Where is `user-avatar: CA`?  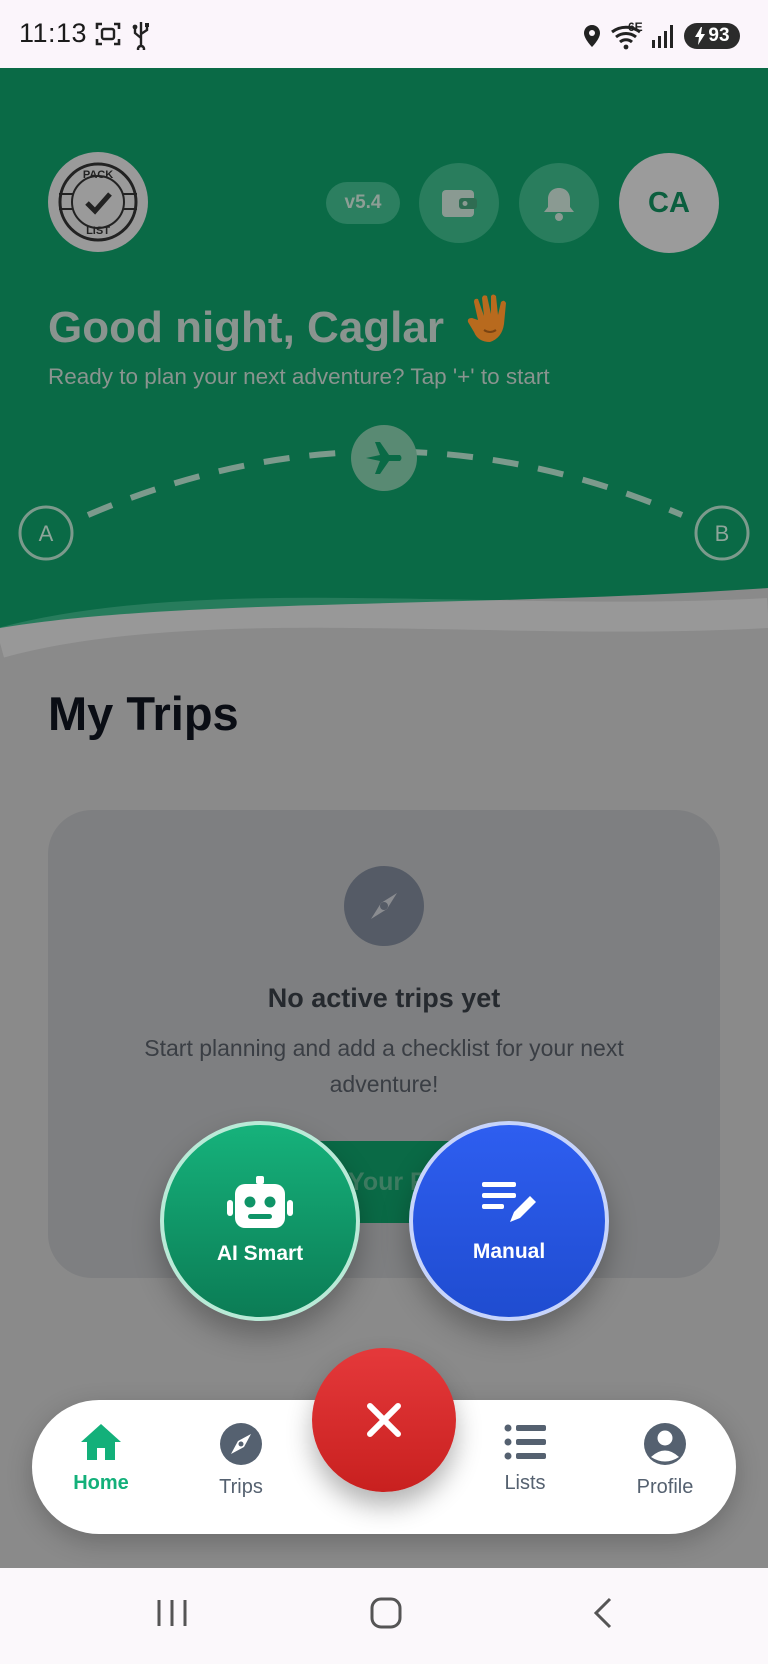 user-avatar: CA is located at coordinates (669, 203).